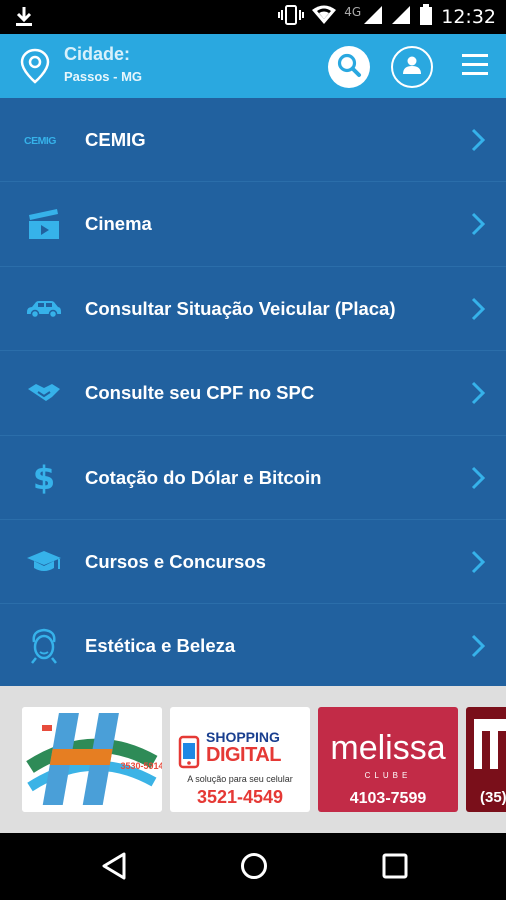 The image size is (506, 900). What do you see at coordinates (388, 798) in the screenshot?
I see `ad3-phone: 4103-7599` at bounding box center [388, 798].